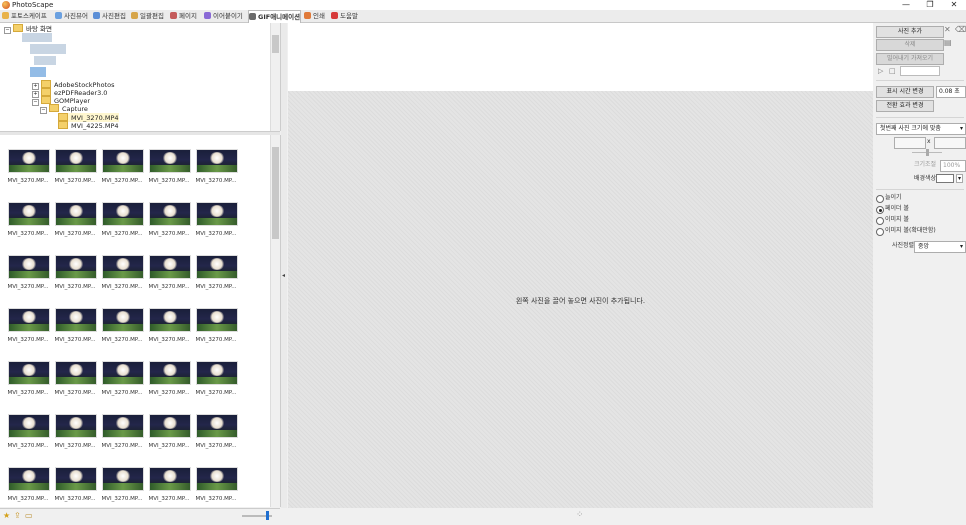  What do you see at coordinates (930, 5) in the screenshot?
I see `restore-button: ❐` at bounding box center [930, 5].